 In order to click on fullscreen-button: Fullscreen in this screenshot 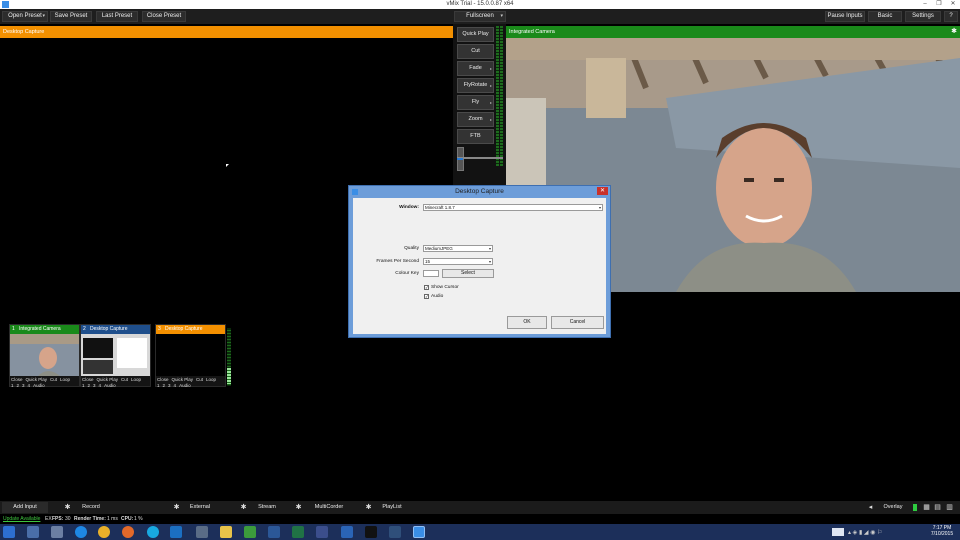, I will do `click(480, 16)`.